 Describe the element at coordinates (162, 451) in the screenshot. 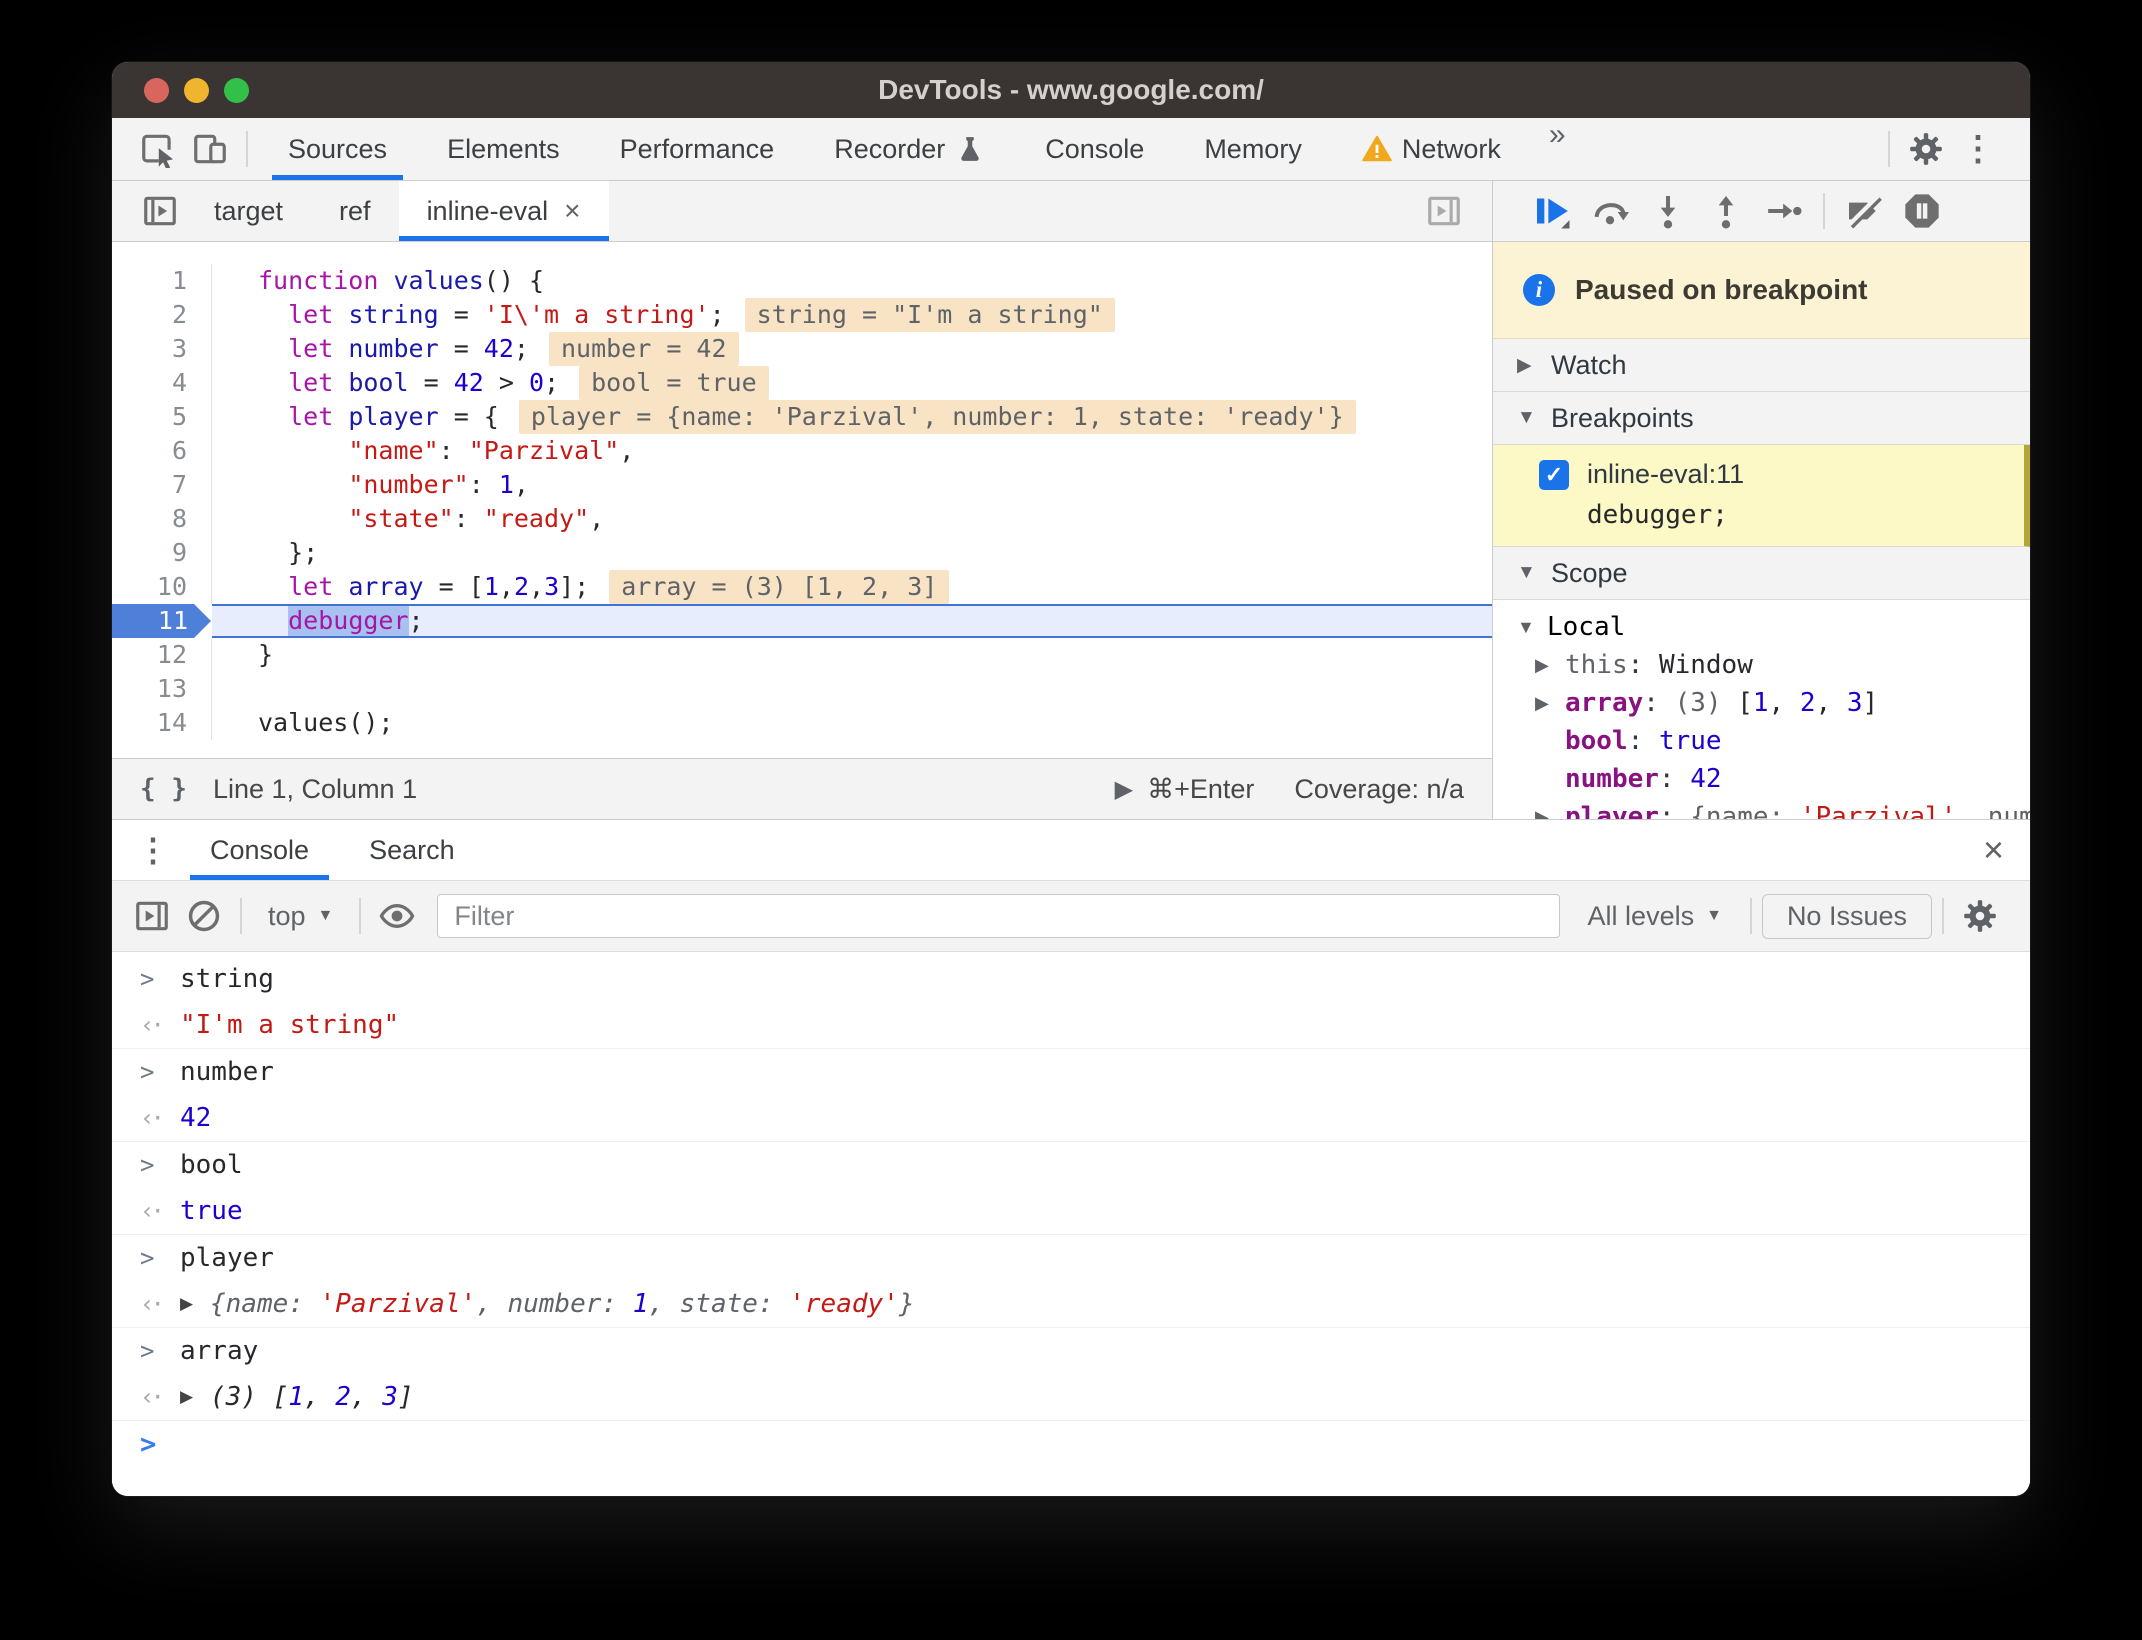

I see `line-number: 6` at that location.